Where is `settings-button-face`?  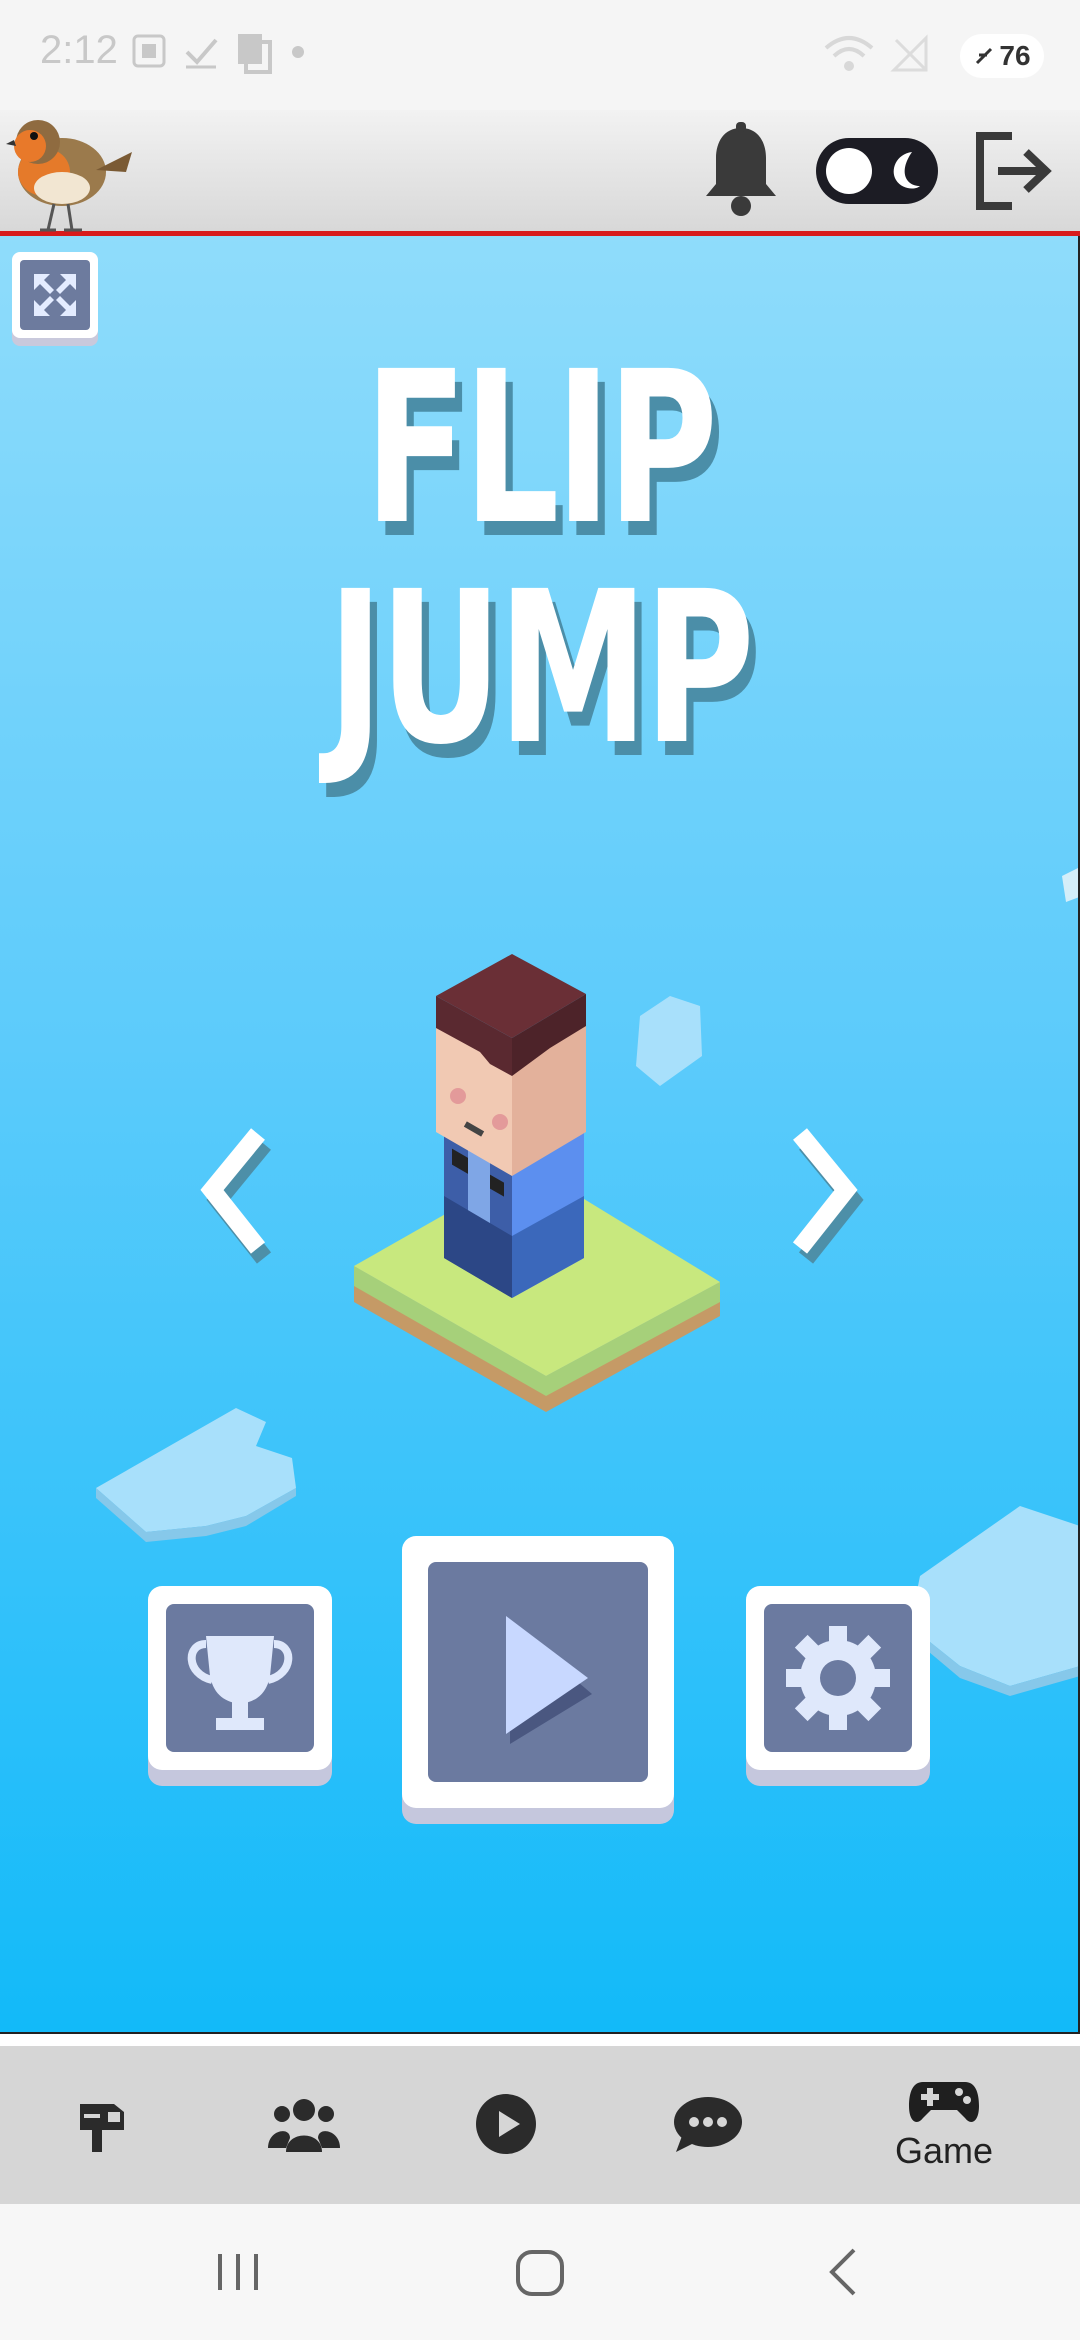 settings-button-face is located at coordinates (838, 1678).